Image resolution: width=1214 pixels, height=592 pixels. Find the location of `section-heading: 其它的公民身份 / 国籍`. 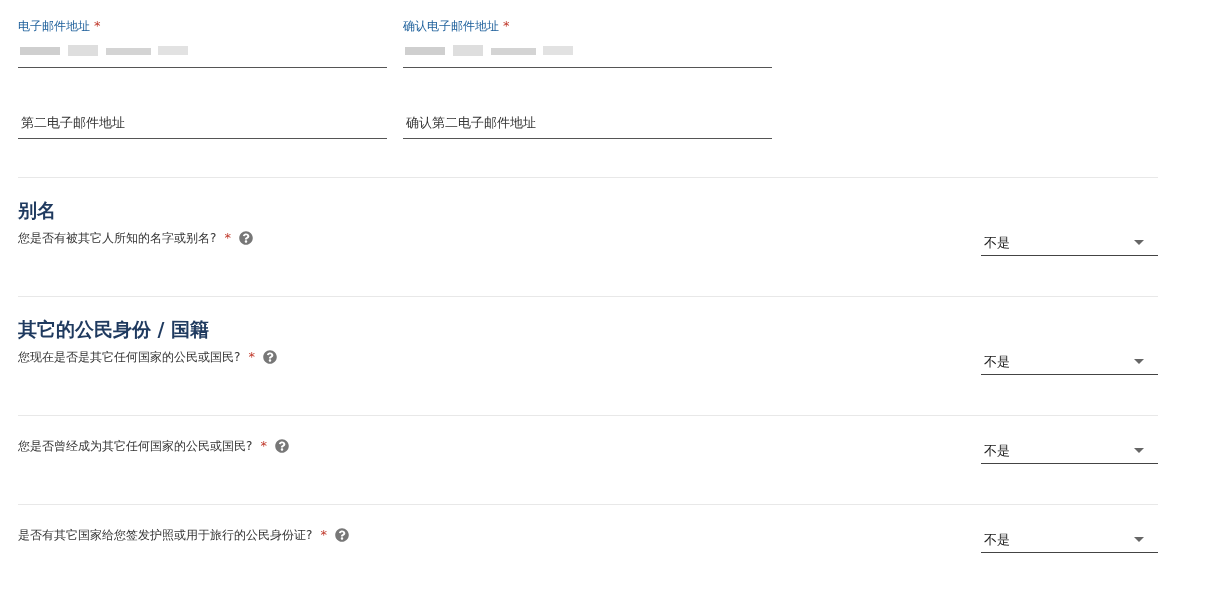

section-heading: 其它的公民身份 / 国籍 is located at coordinates (114, 329).